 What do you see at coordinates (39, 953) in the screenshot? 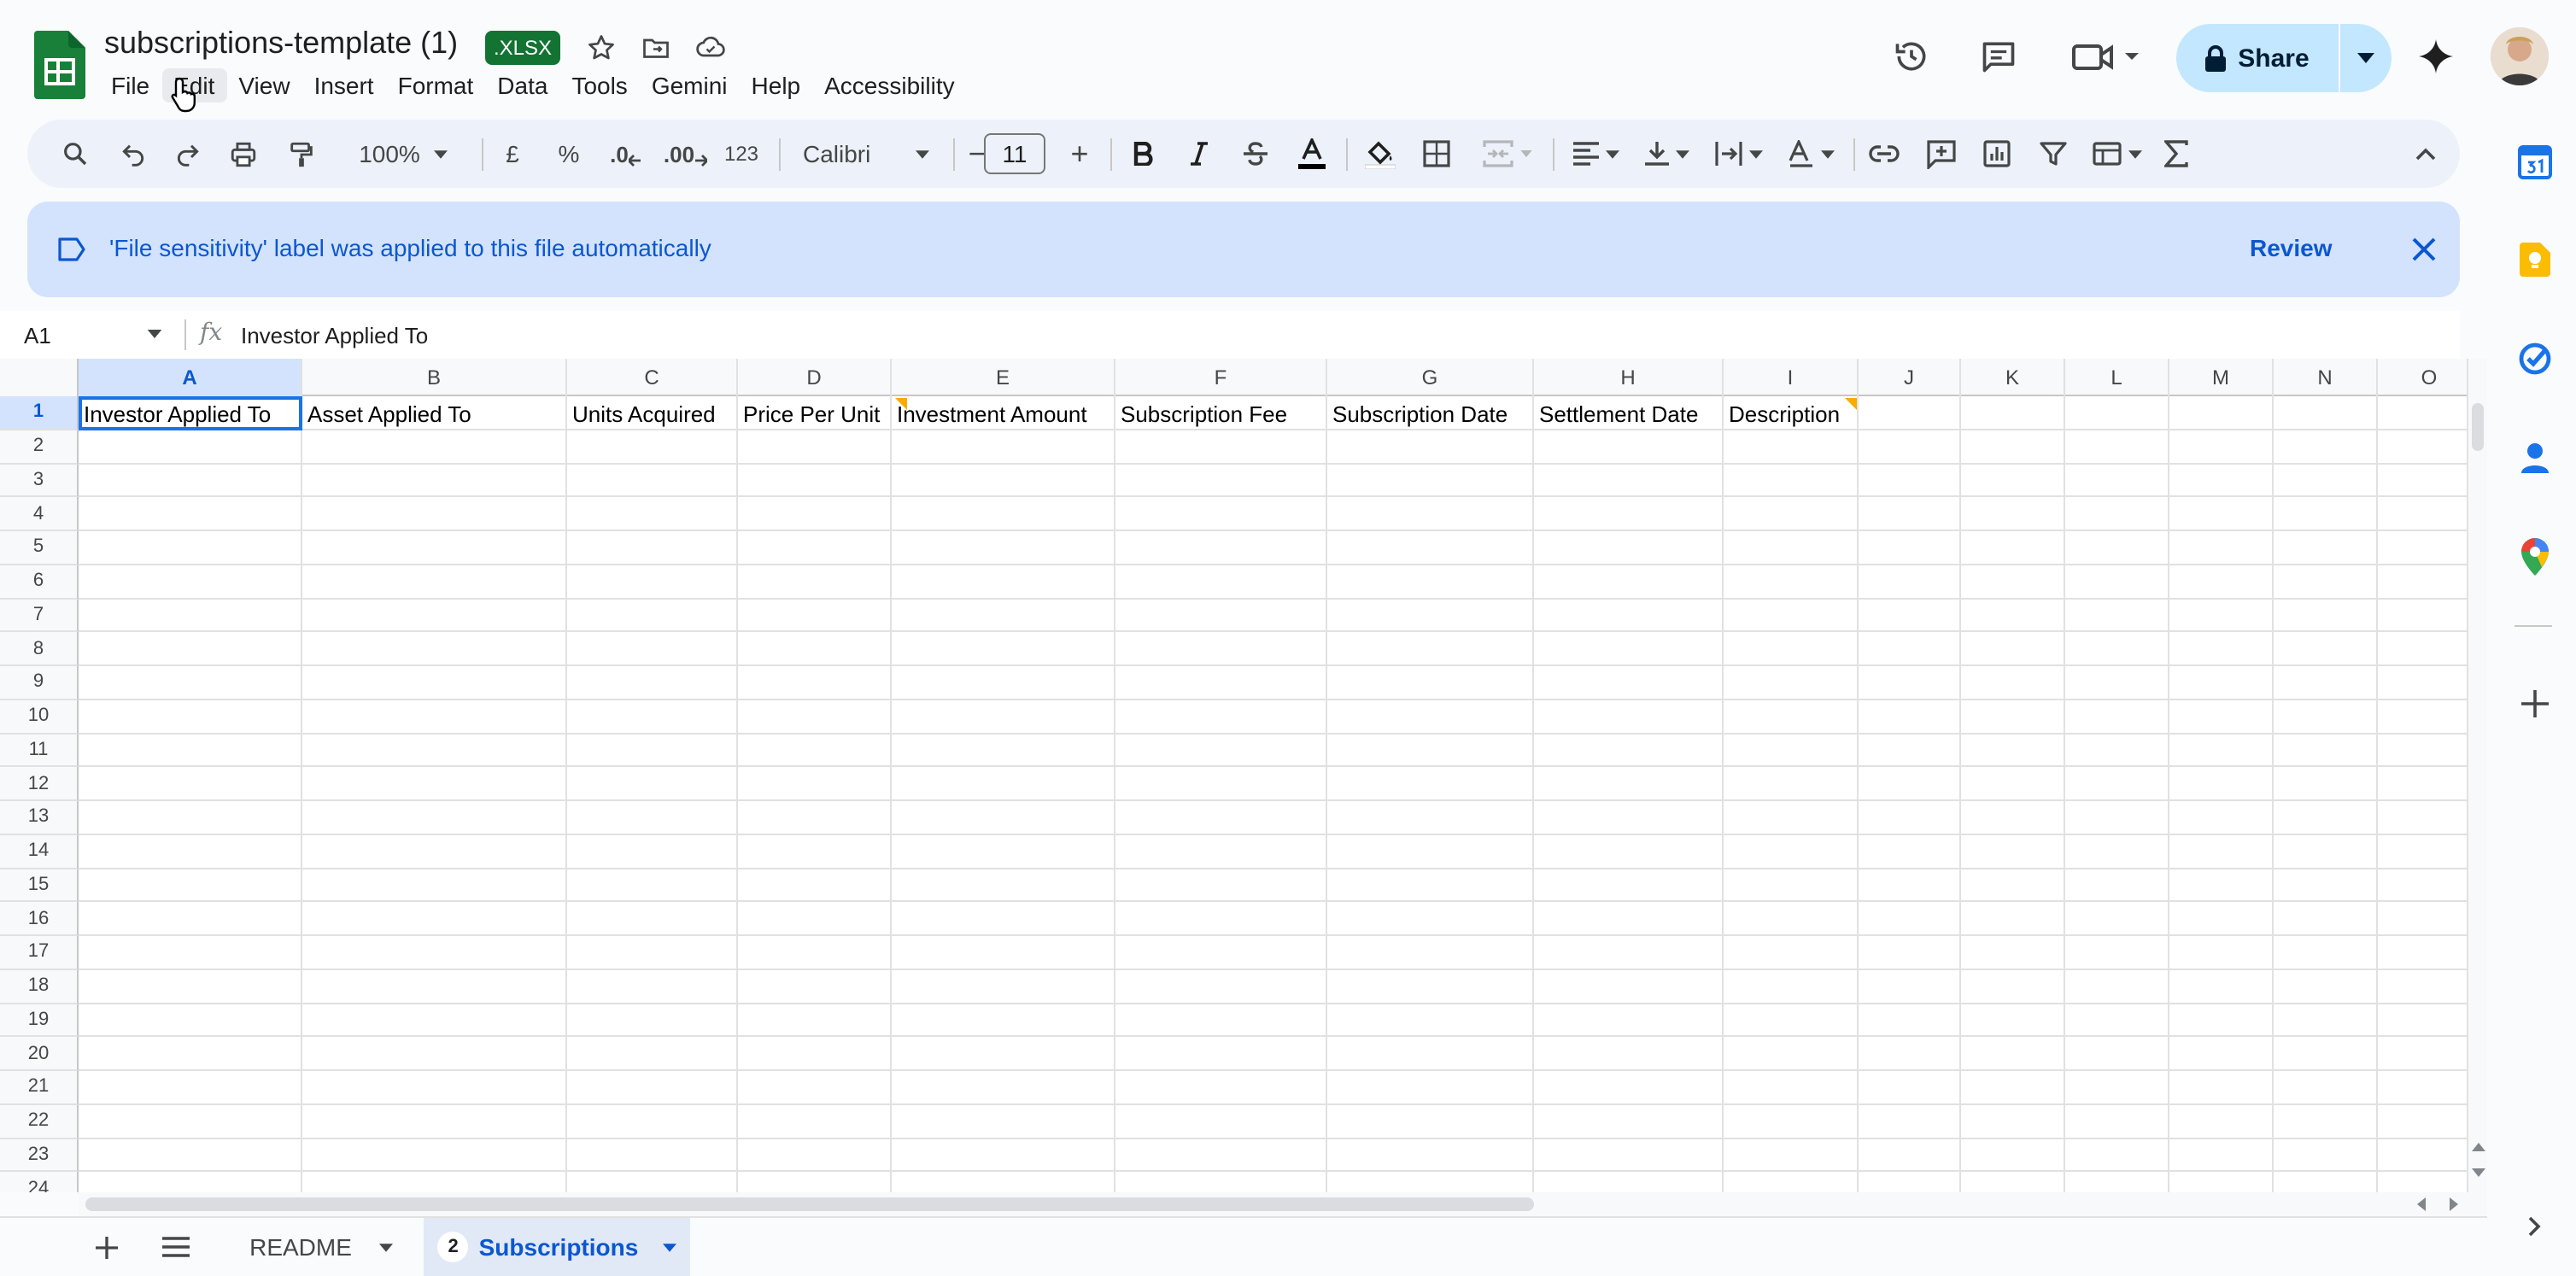
I see `row-header-17: 17` at bounding box center [39, 953].